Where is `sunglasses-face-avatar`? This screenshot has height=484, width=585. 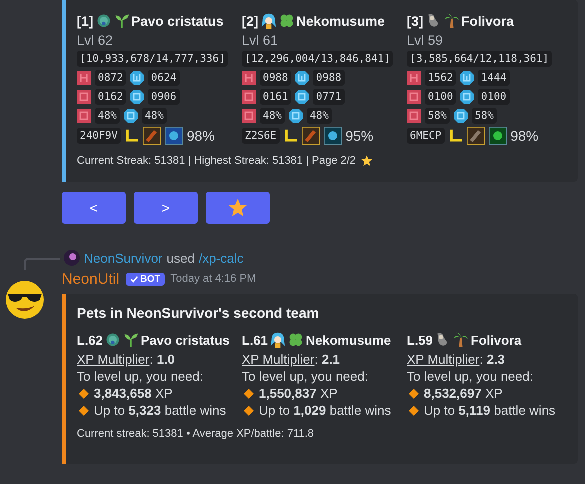 sunglasses-face-avatar is located at coordinates (25, 300).